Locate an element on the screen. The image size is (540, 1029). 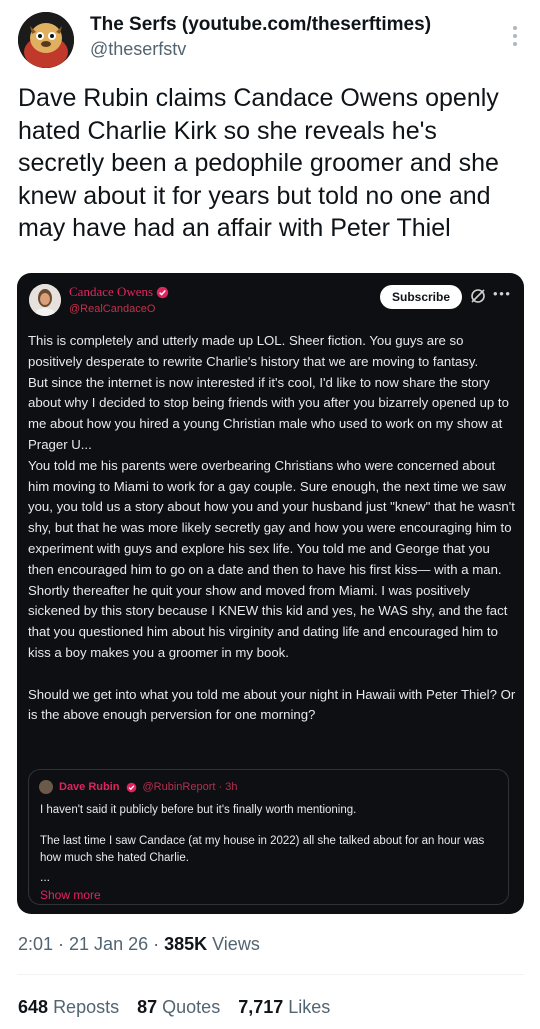
quoted-post-header: Dave Rubin @RubinReport · 3h is located at coordinates (138, 787).